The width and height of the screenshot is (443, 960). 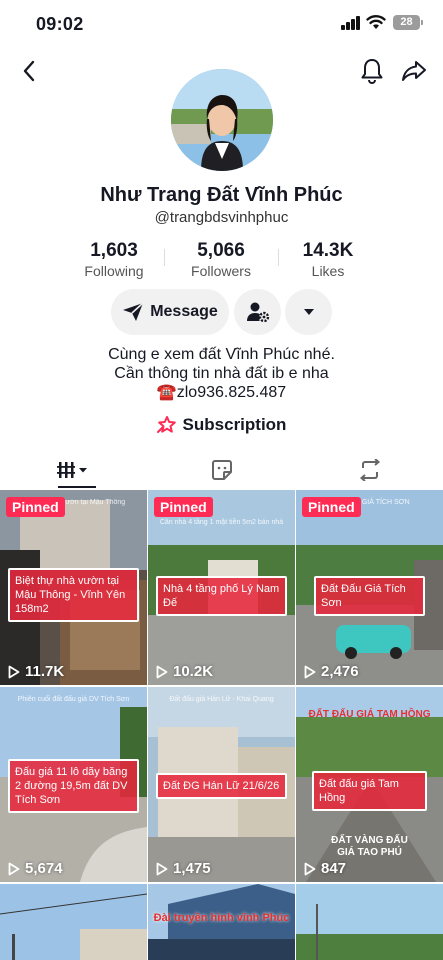 What do you see at coordinates (221, 918) in the screenshot?
I see `video-overlay-text: Đài truyền hình vĩnh Phúc` at bounding box center [221, 918].